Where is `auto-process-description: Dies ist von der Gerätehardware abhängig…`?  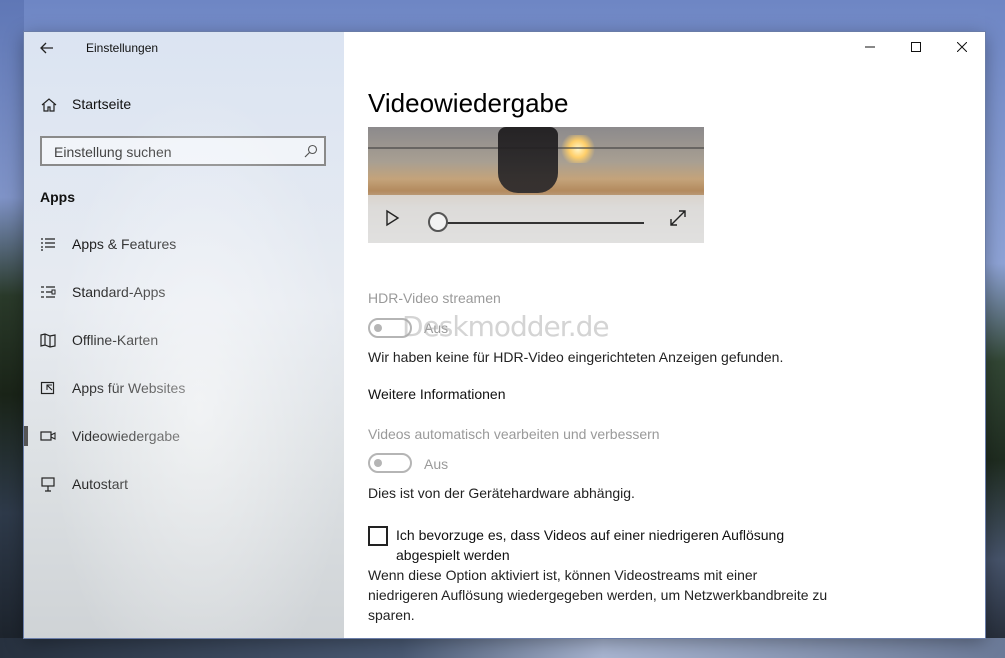 auto-process-description: Dies ist von der Gerätehardware abhängig… is located at coordinates (501, 493).